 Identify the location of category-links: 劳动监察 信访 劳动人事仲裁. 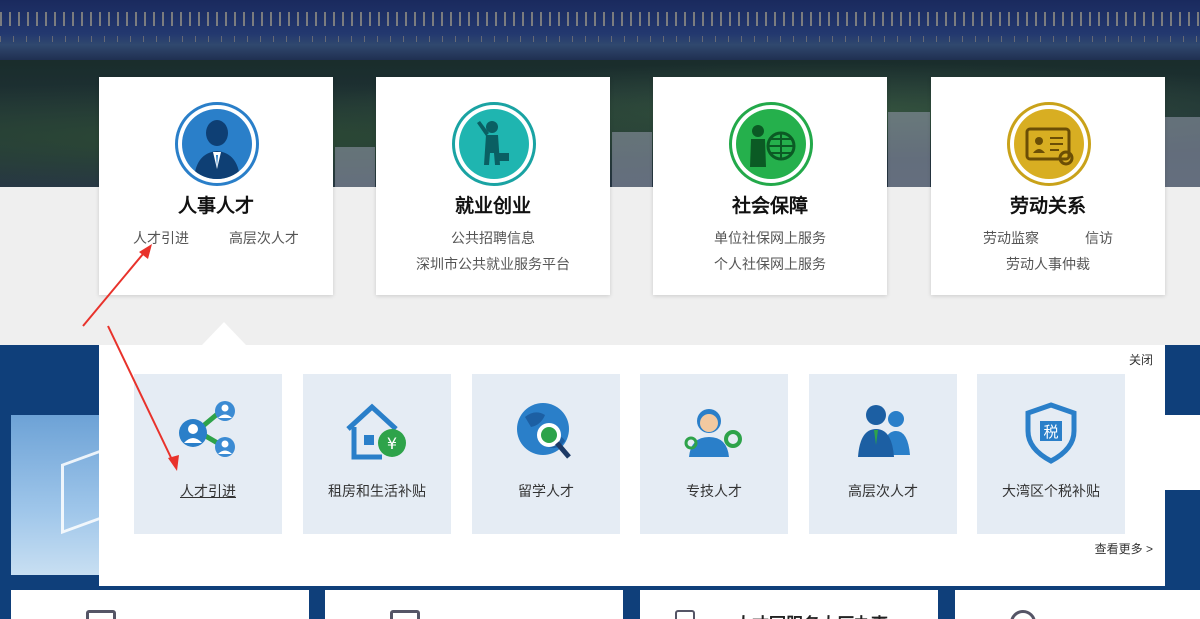
(1048, 251).